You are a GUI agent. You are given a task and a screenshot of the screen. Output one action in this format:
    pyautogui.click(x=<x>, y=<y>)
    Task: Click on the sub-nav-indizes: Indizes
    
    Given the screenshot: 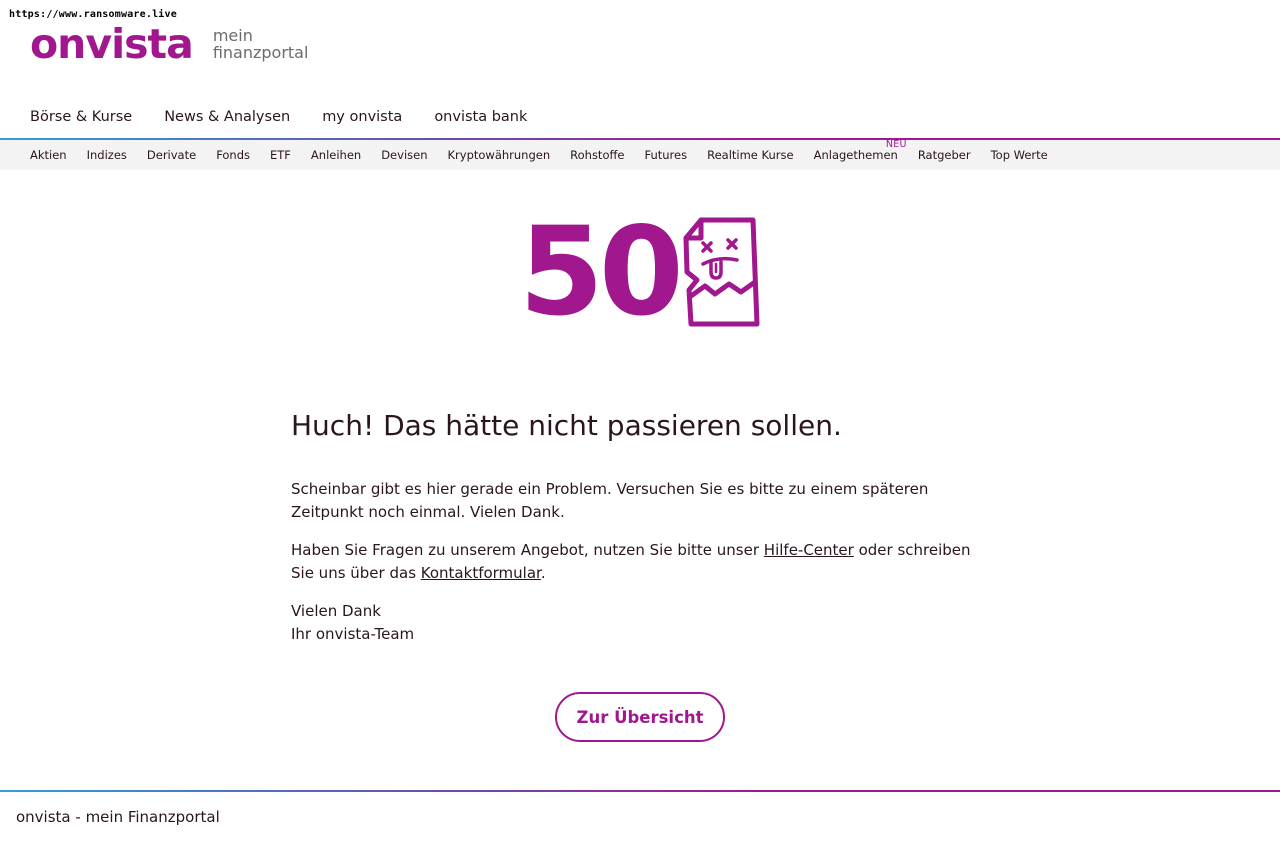 What is the action you would take?
    pyautogui.click(x=107, y=155)
    